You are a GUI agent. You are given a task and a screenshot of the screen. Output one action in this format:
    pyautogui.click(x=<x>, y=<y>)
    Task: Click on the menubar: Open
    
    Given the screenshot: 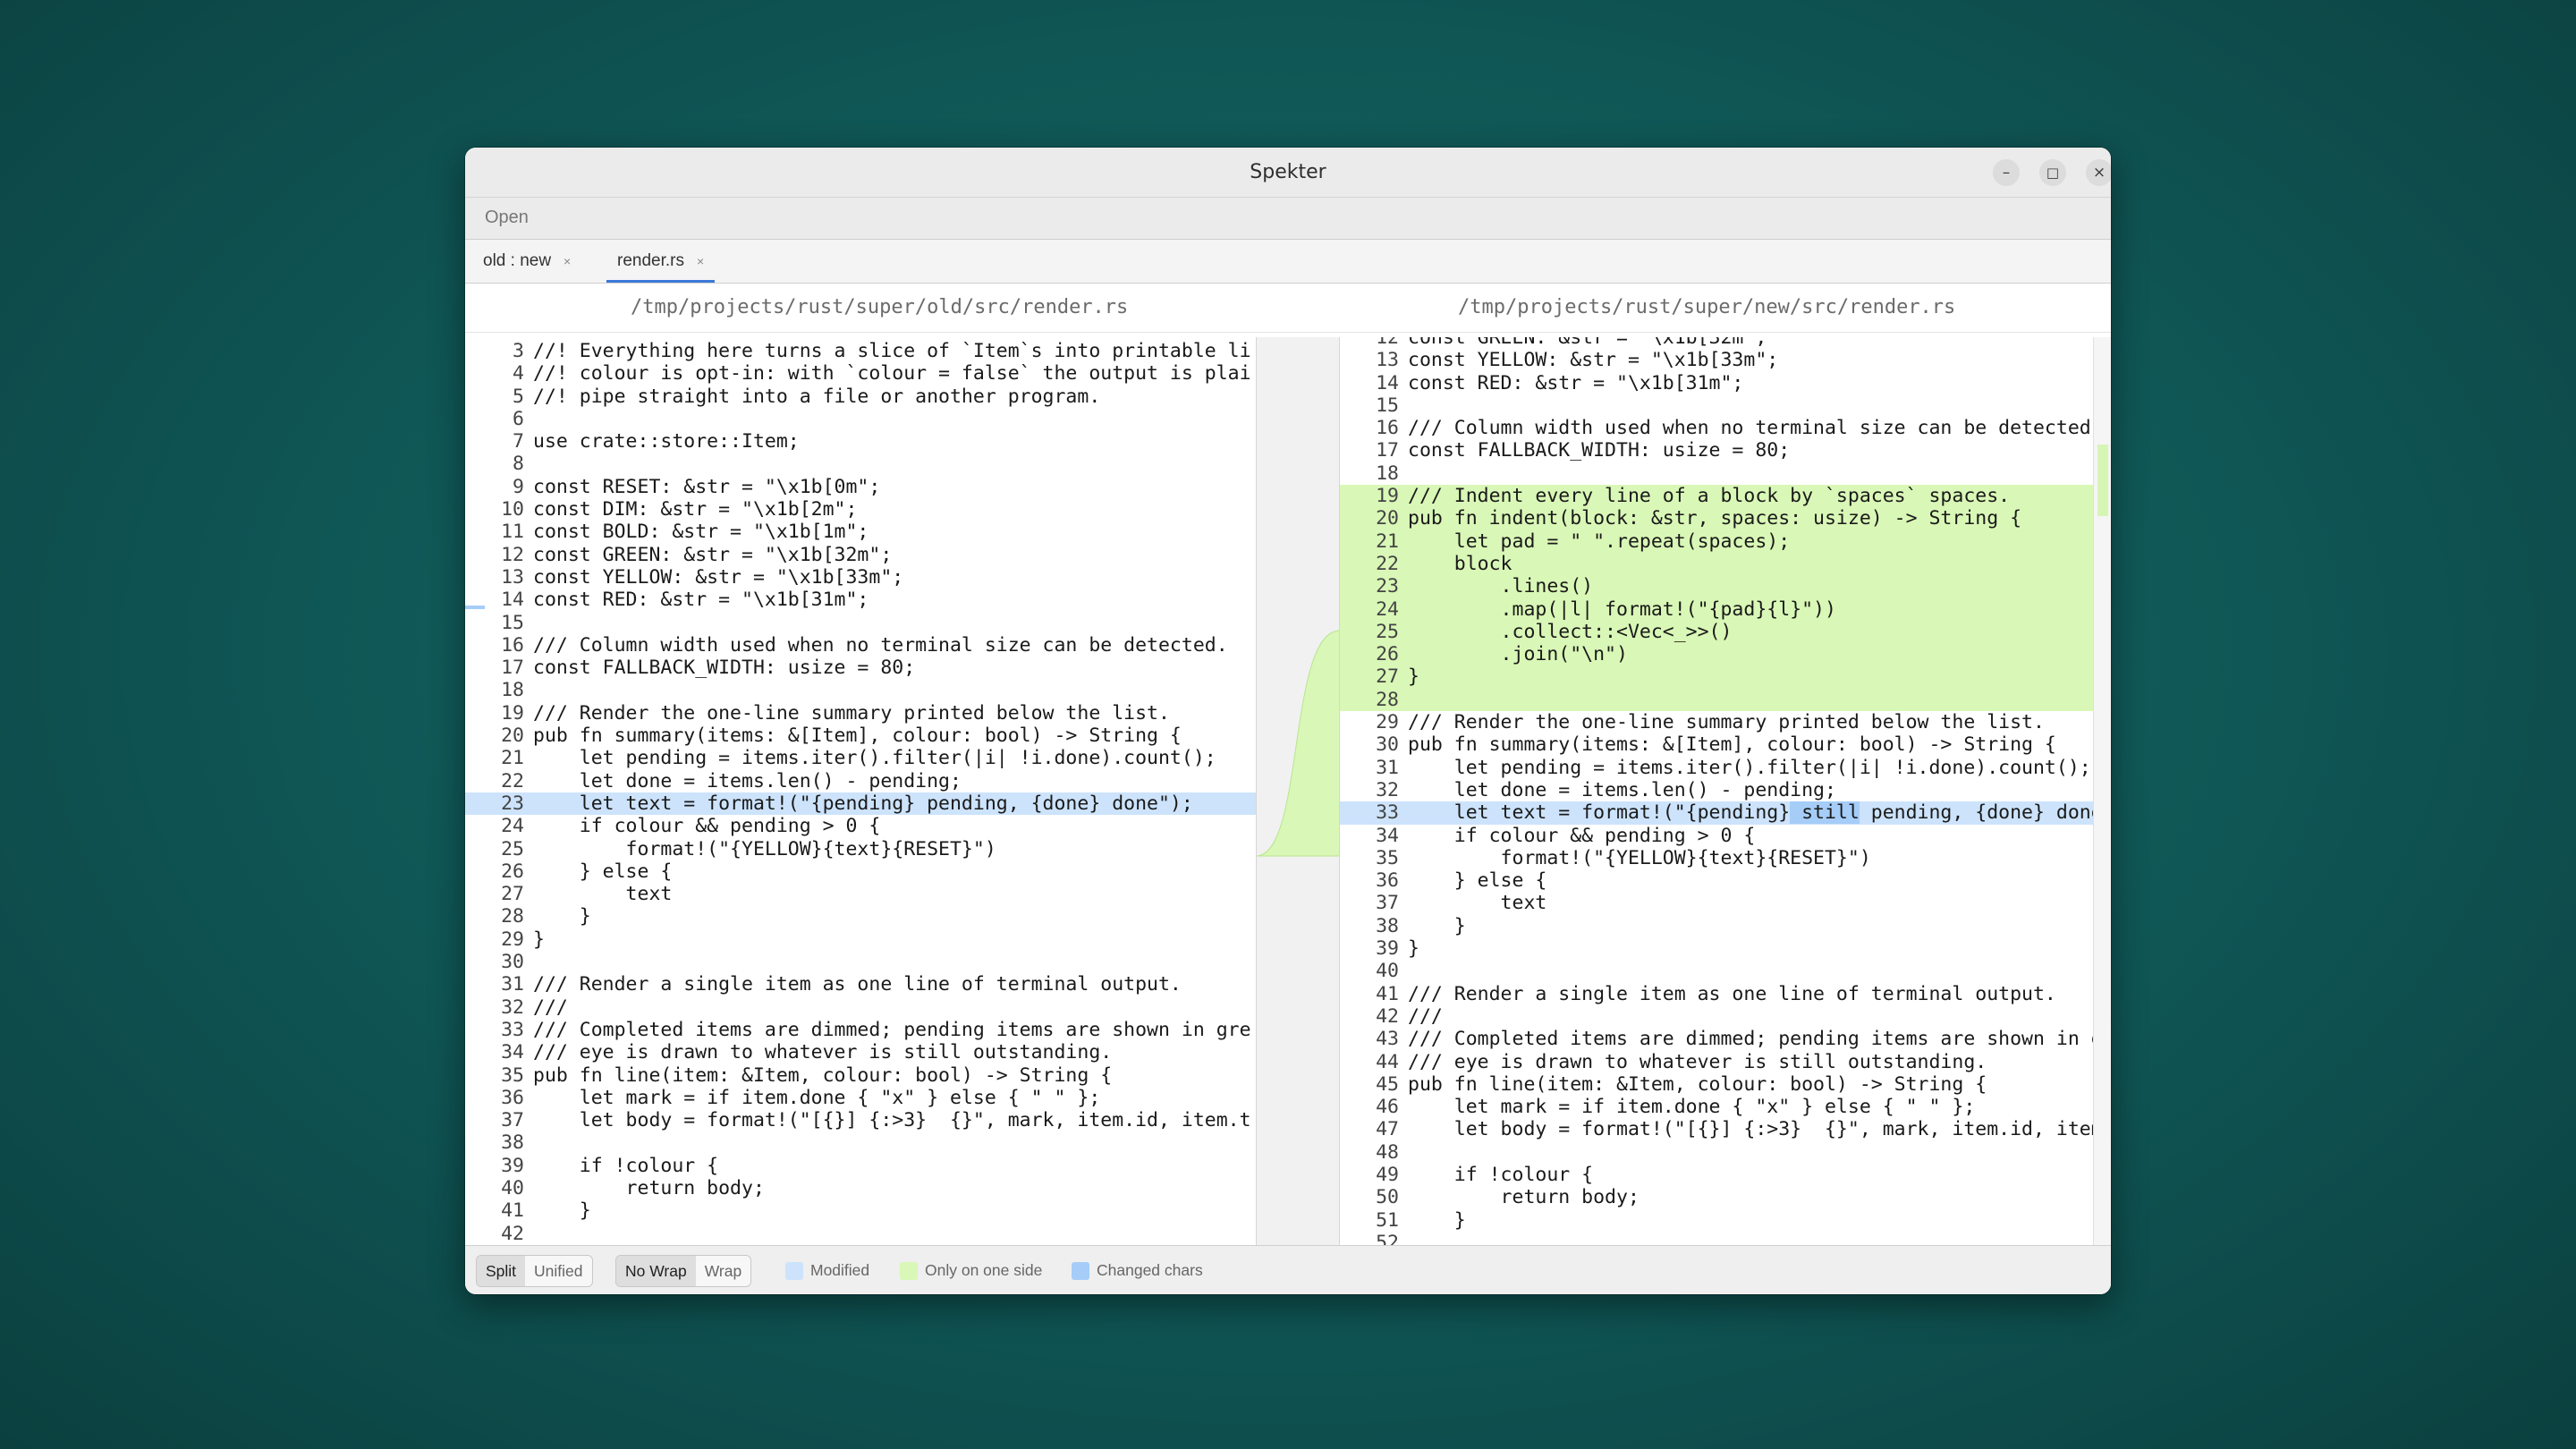 What is the action you would take?
    pyautogui.click(x=1288, y=219)
    